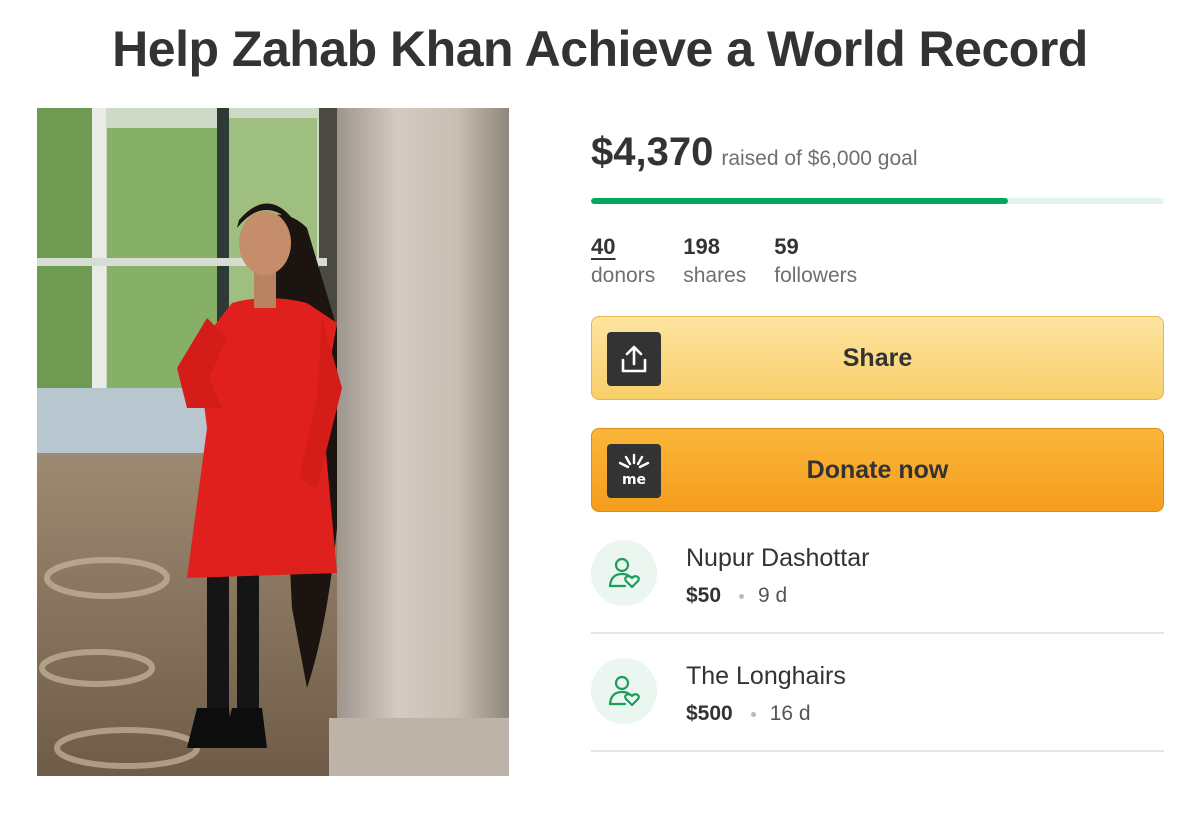 Image resolution: width=1200 pixels, height=820 pixels. Describe the element at coordinates (701, 246) in the screenshot. I see `stat-shares-value: 198` at that location.